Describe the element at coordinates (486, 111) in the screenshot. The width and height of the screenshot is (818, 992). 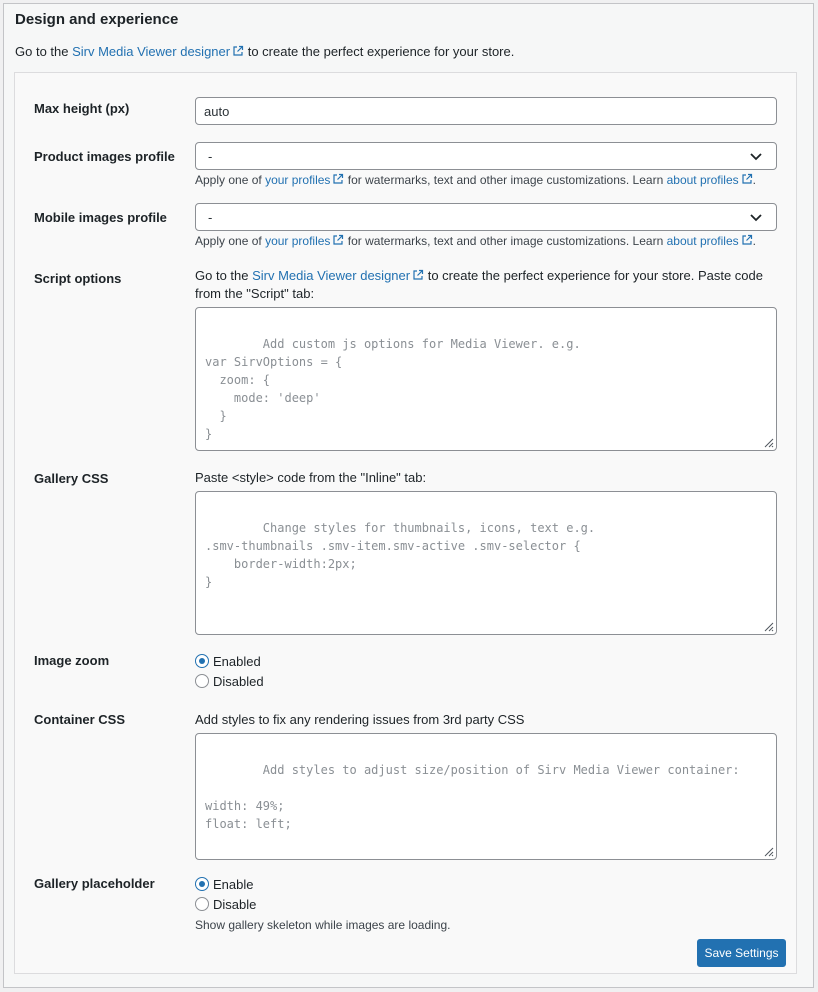
I see `max-height-input: auto` at that location.